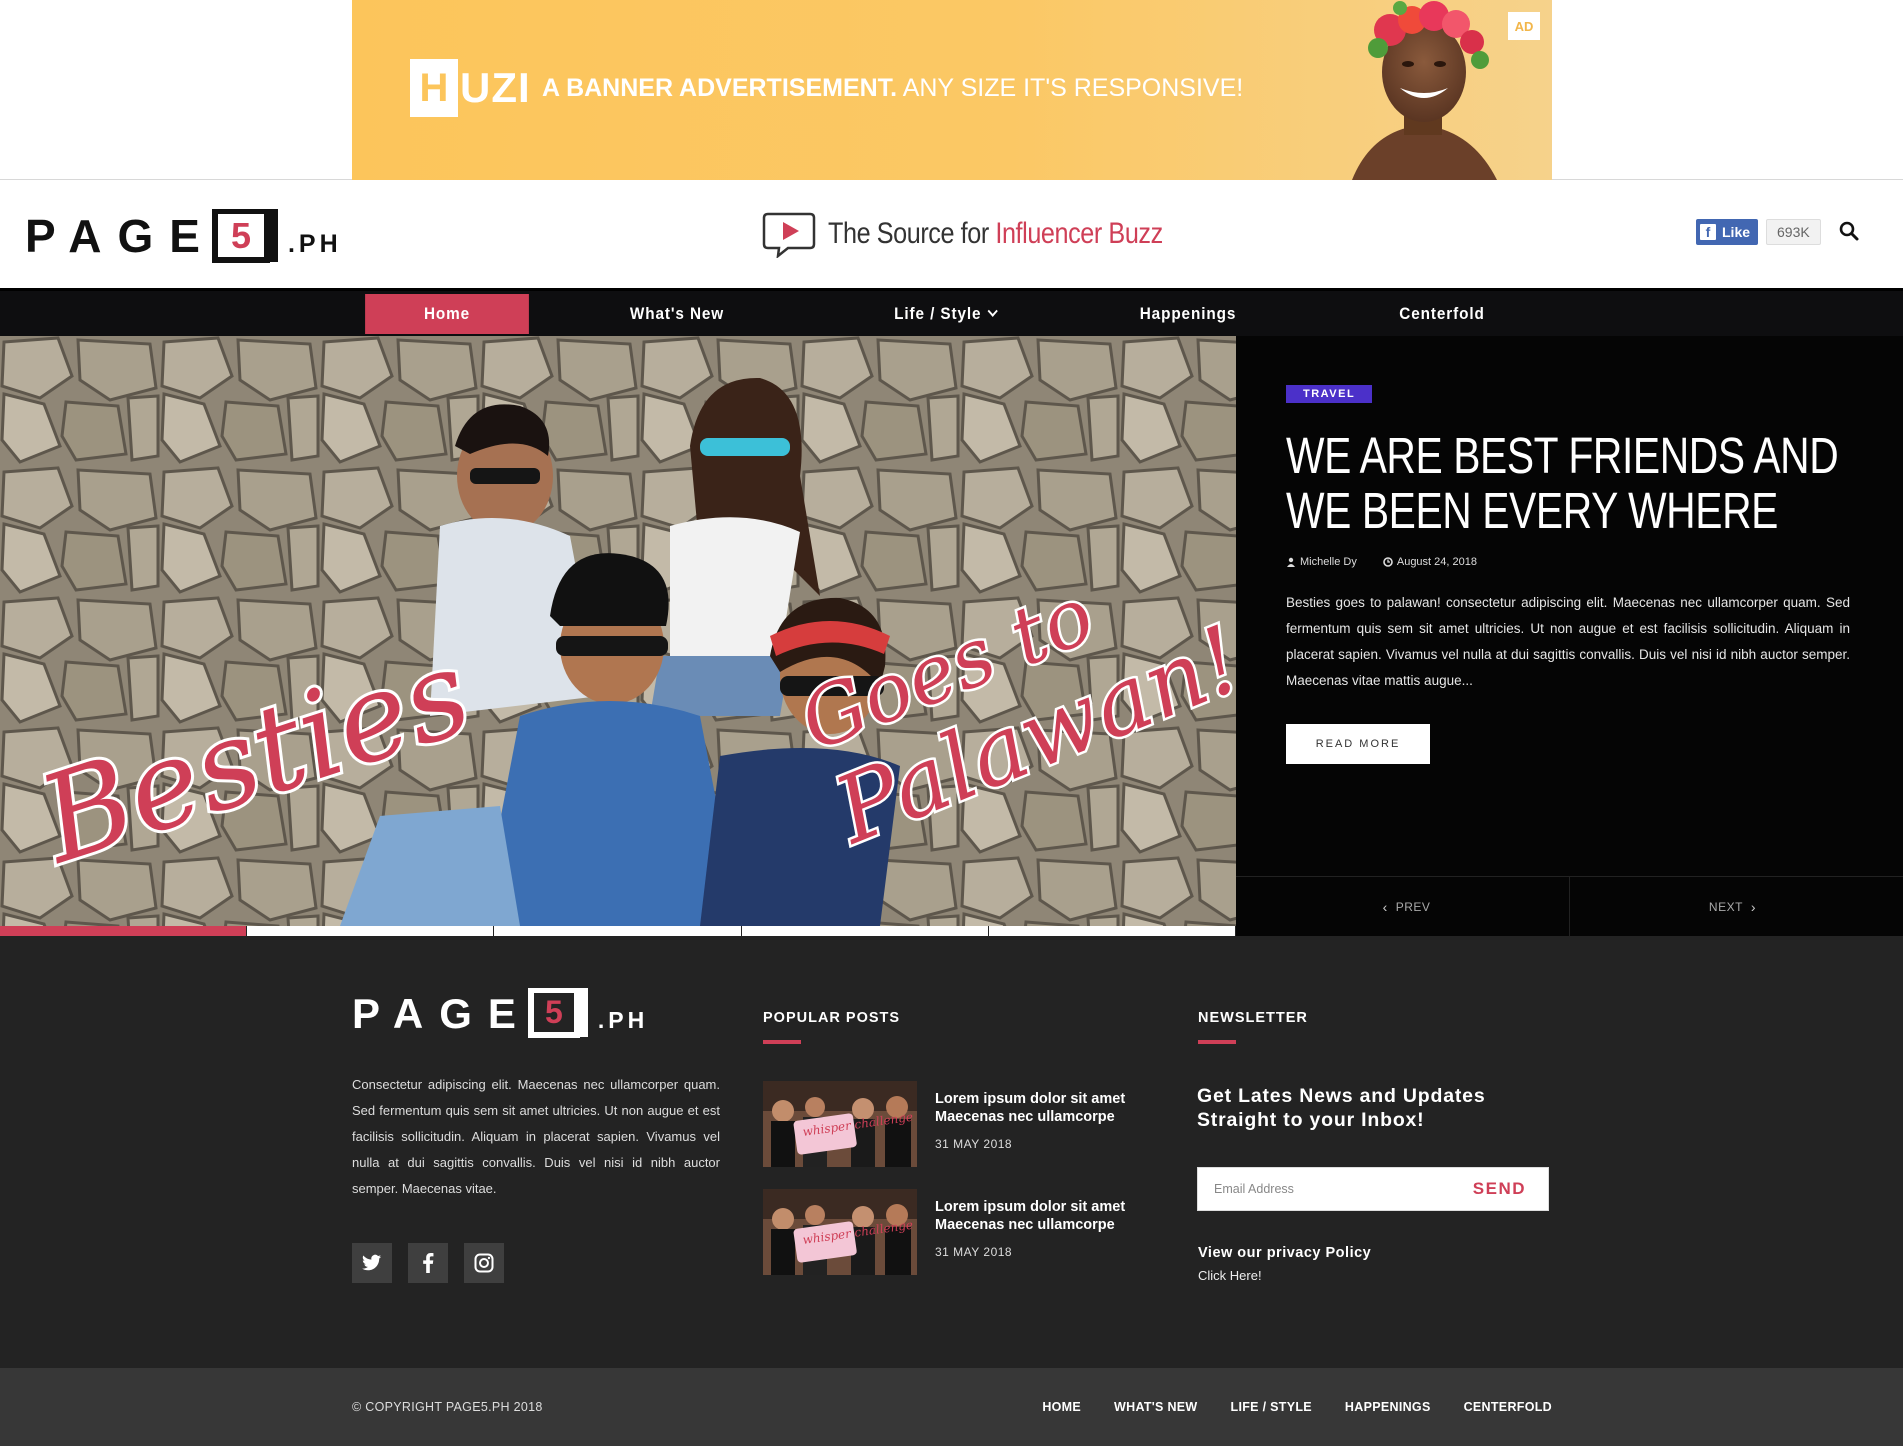  I want to click on slider-progress, so click(618, 931).